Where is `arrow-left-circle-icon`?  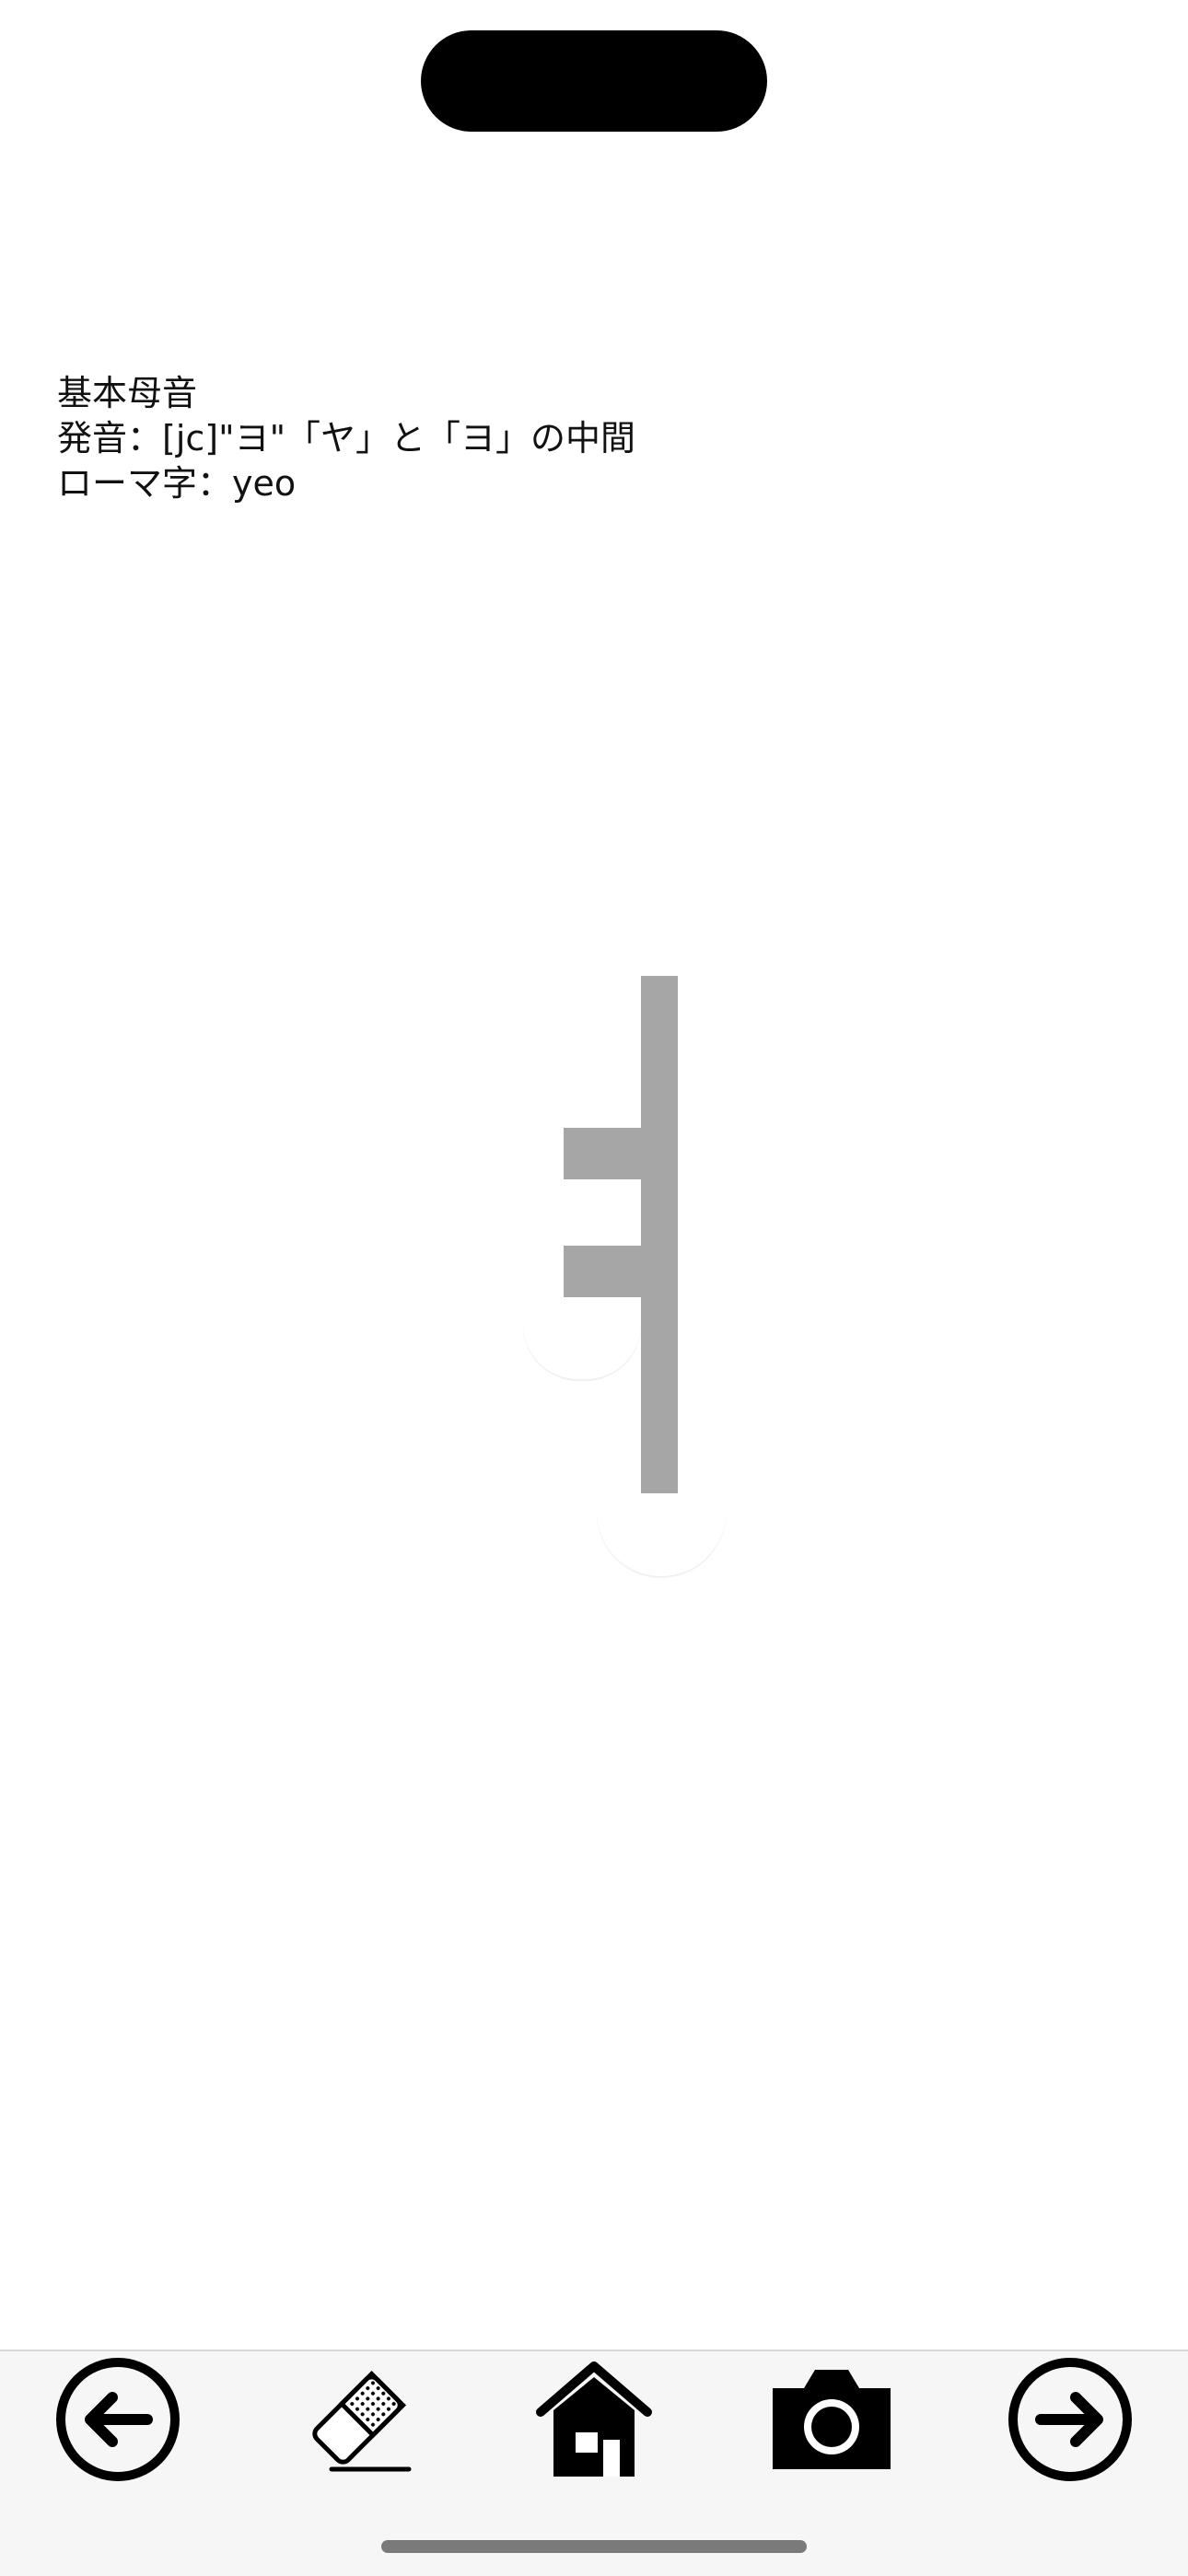
arrow-left-circle-icon is located at coordinates (118, 2419).